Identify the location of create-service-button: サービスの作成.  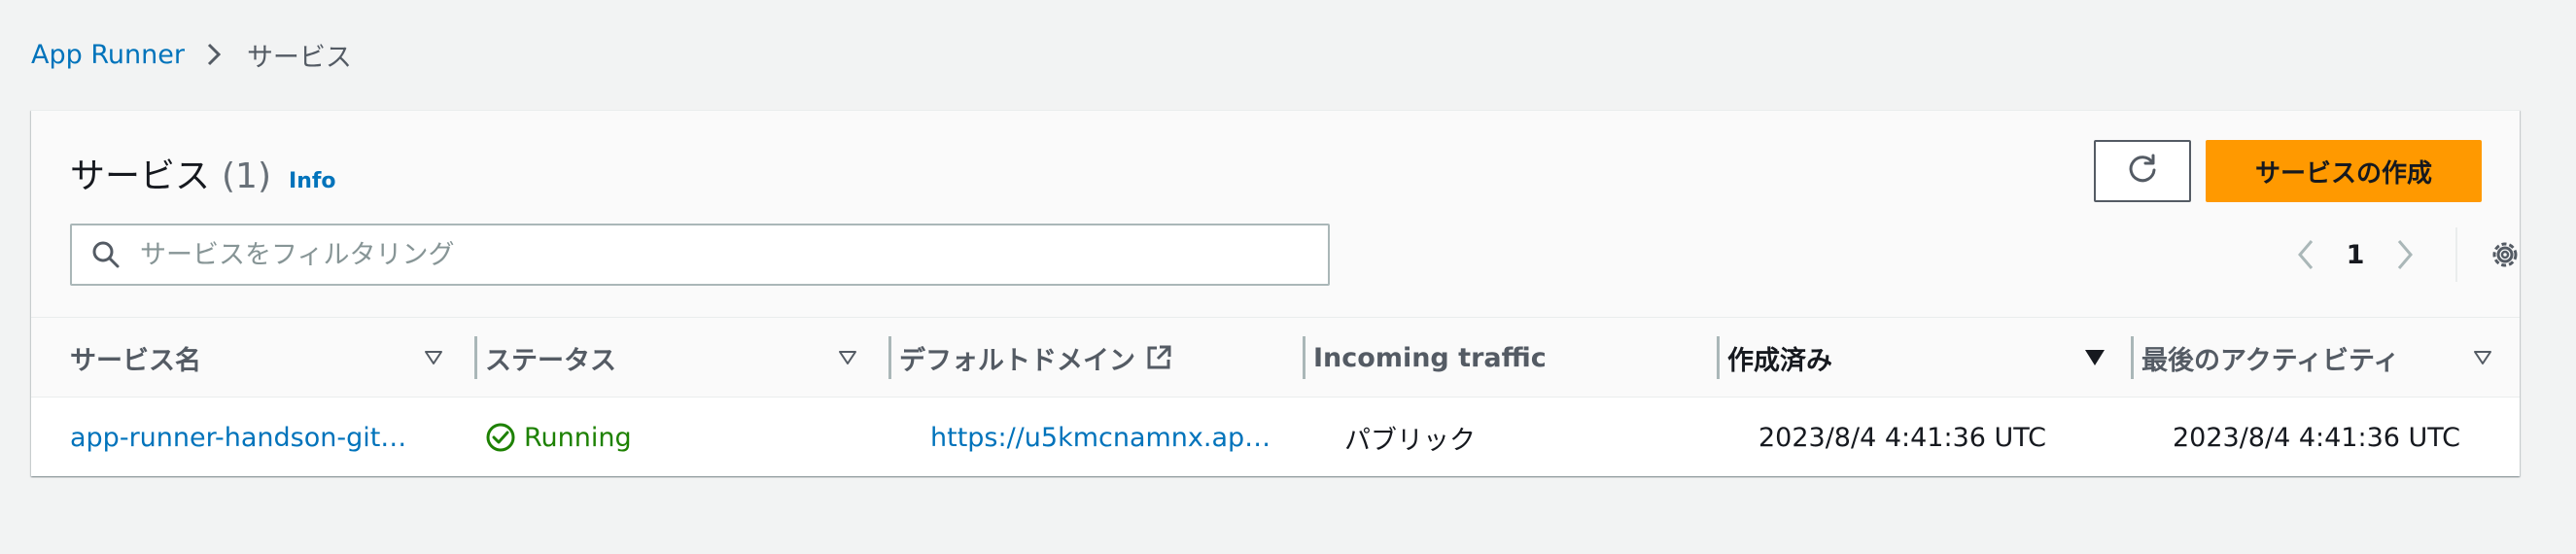
(2344, 171).